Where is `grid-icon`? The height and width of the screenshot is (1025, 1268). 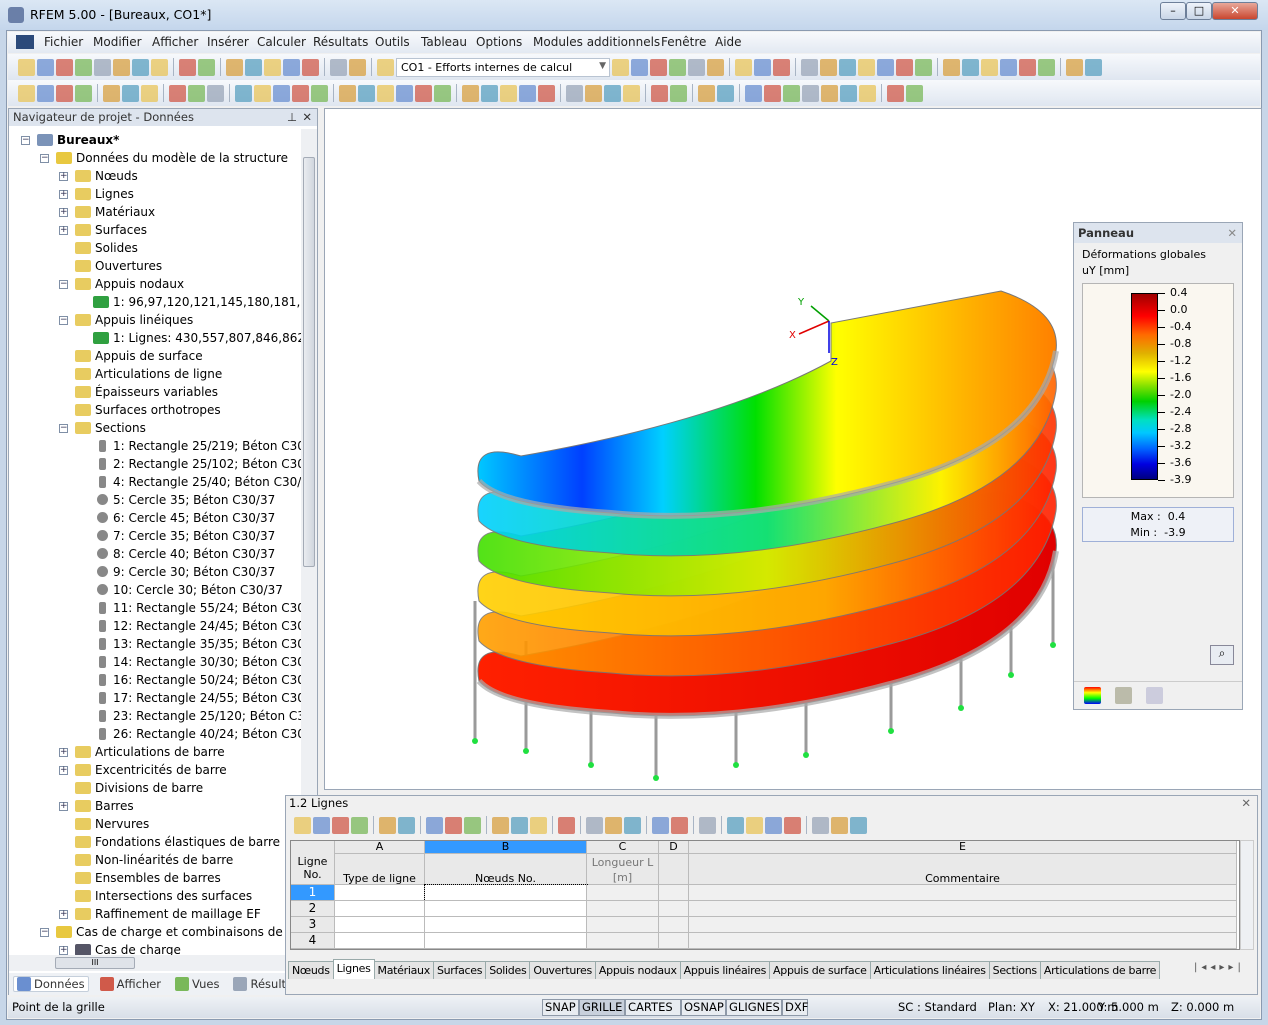 grid-icon is located at coordinates (809, 67).